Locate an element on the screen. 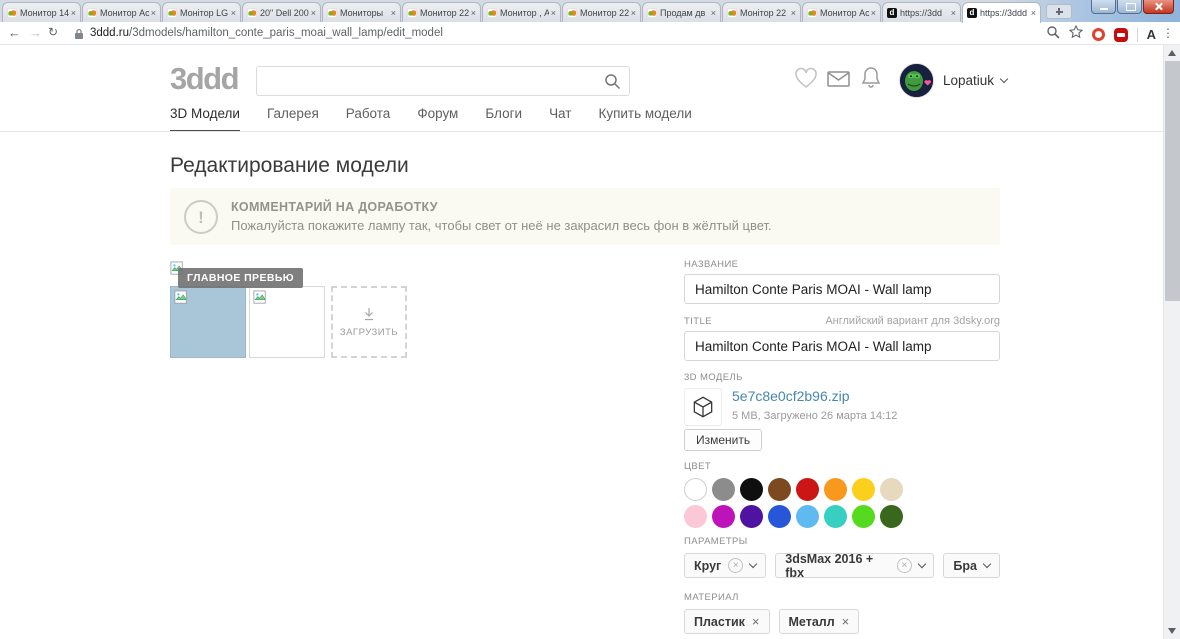 The height and width of the screenshot is (639, 1180). new-tab-button is located at coordinates (1059, 11).